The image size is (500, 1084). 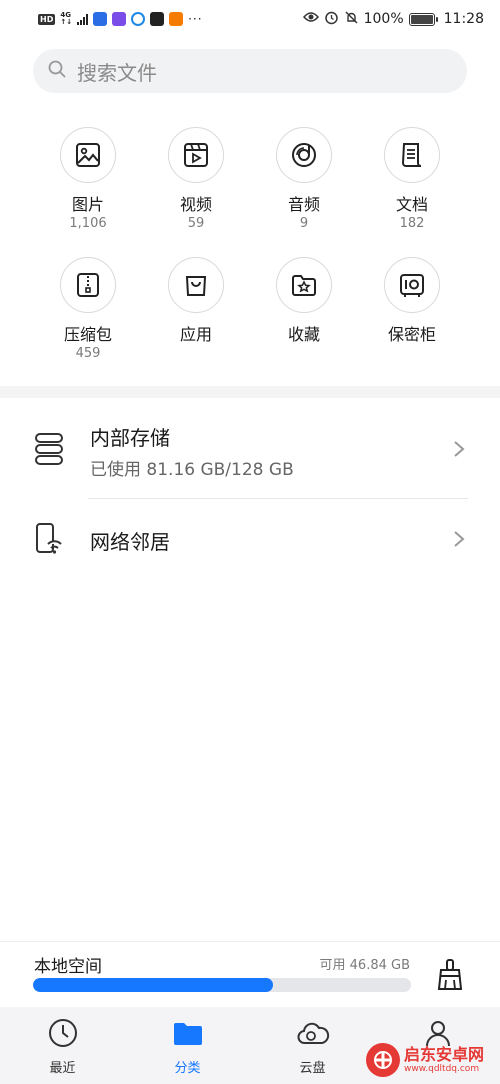 I want to click on watermark-logo-icon, so click(x=383, y=1060).